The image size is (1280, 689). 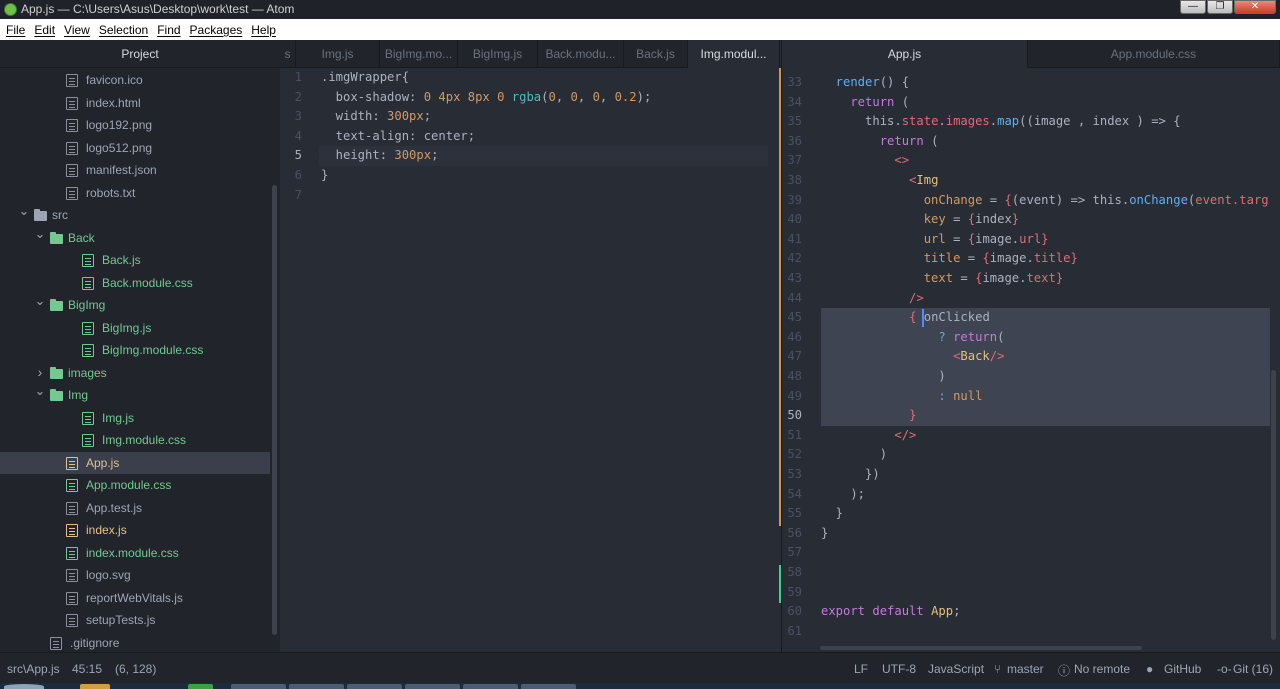 What do you see at coordinates (135, 103) in the screenshot?
I see `tree-file: index.html` at bounding box center [135, 103].